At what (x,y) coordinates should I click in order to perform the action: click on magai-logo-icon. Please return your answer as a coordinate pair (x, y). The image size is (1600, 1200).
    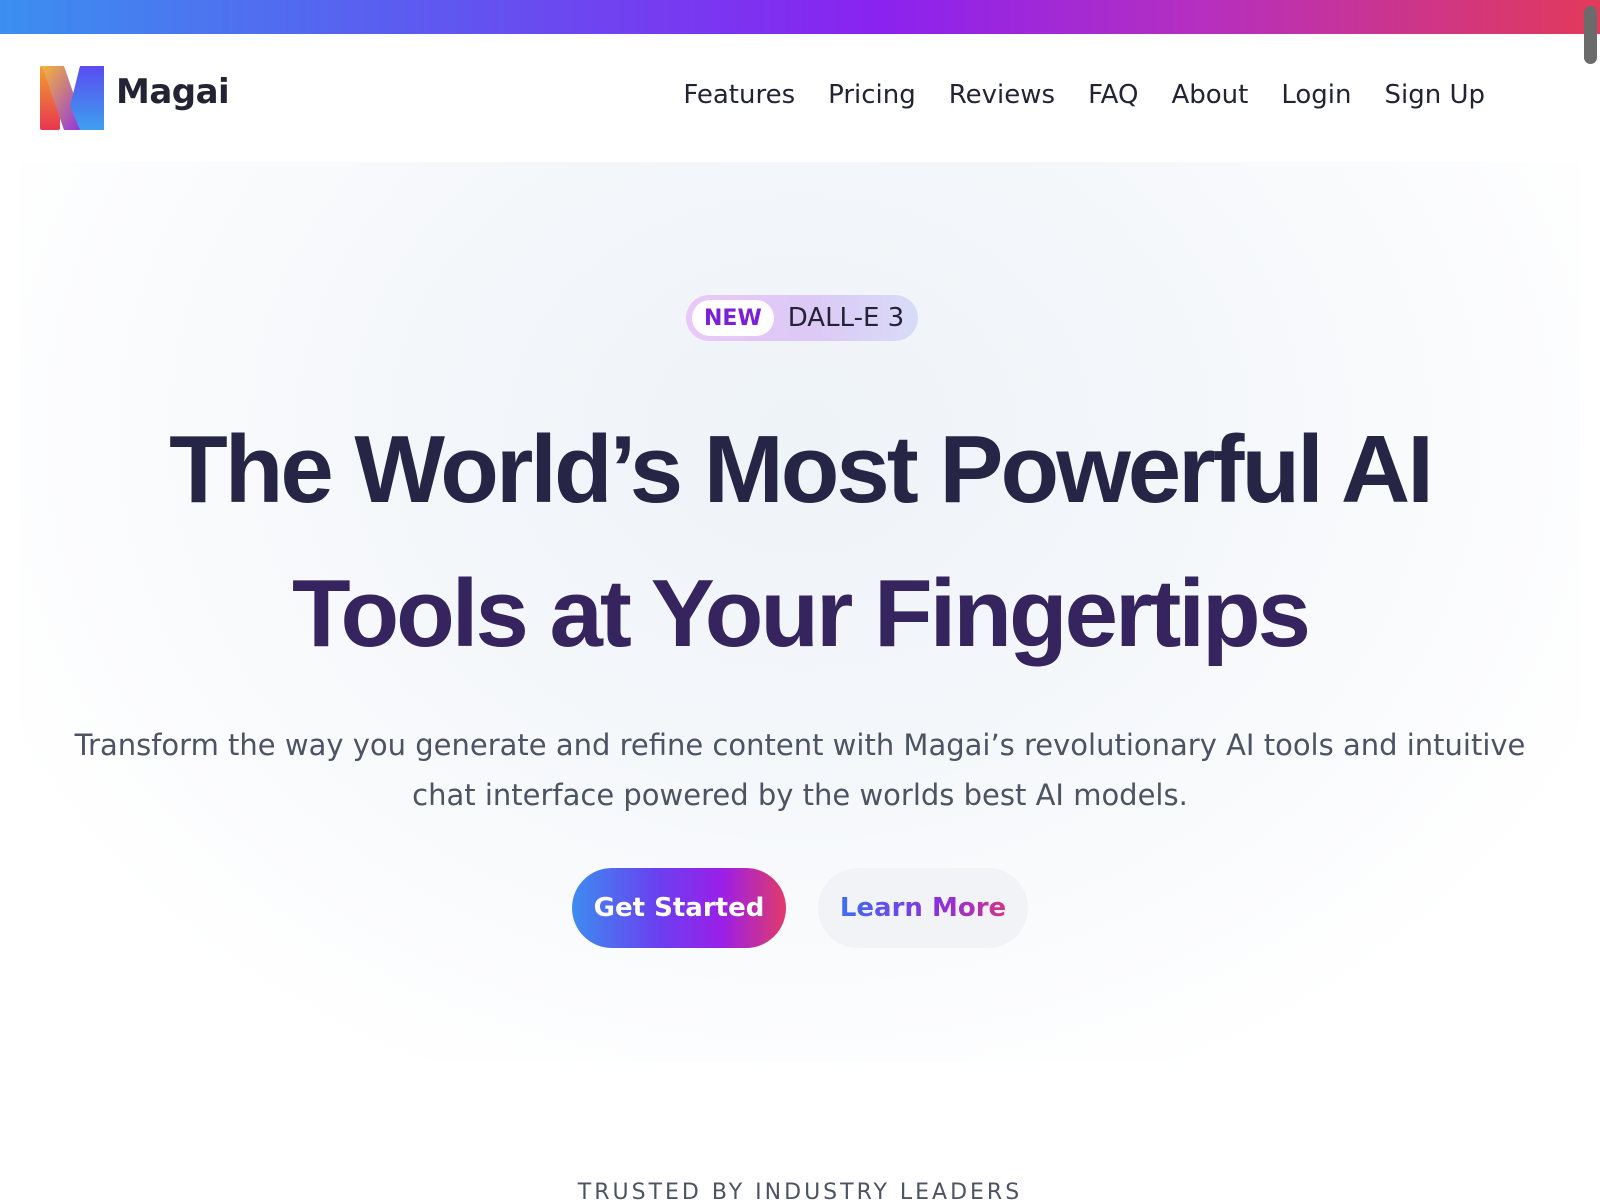
    Looking at the image, I should click on (72, 98).